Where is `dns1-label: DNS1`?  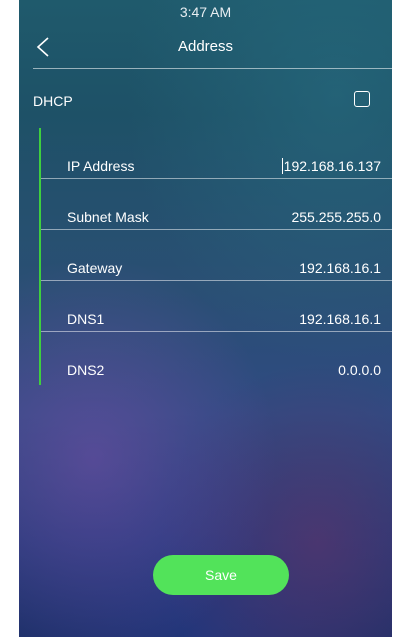
dns1-label: DNS1 is located at coordinates (86, 319).